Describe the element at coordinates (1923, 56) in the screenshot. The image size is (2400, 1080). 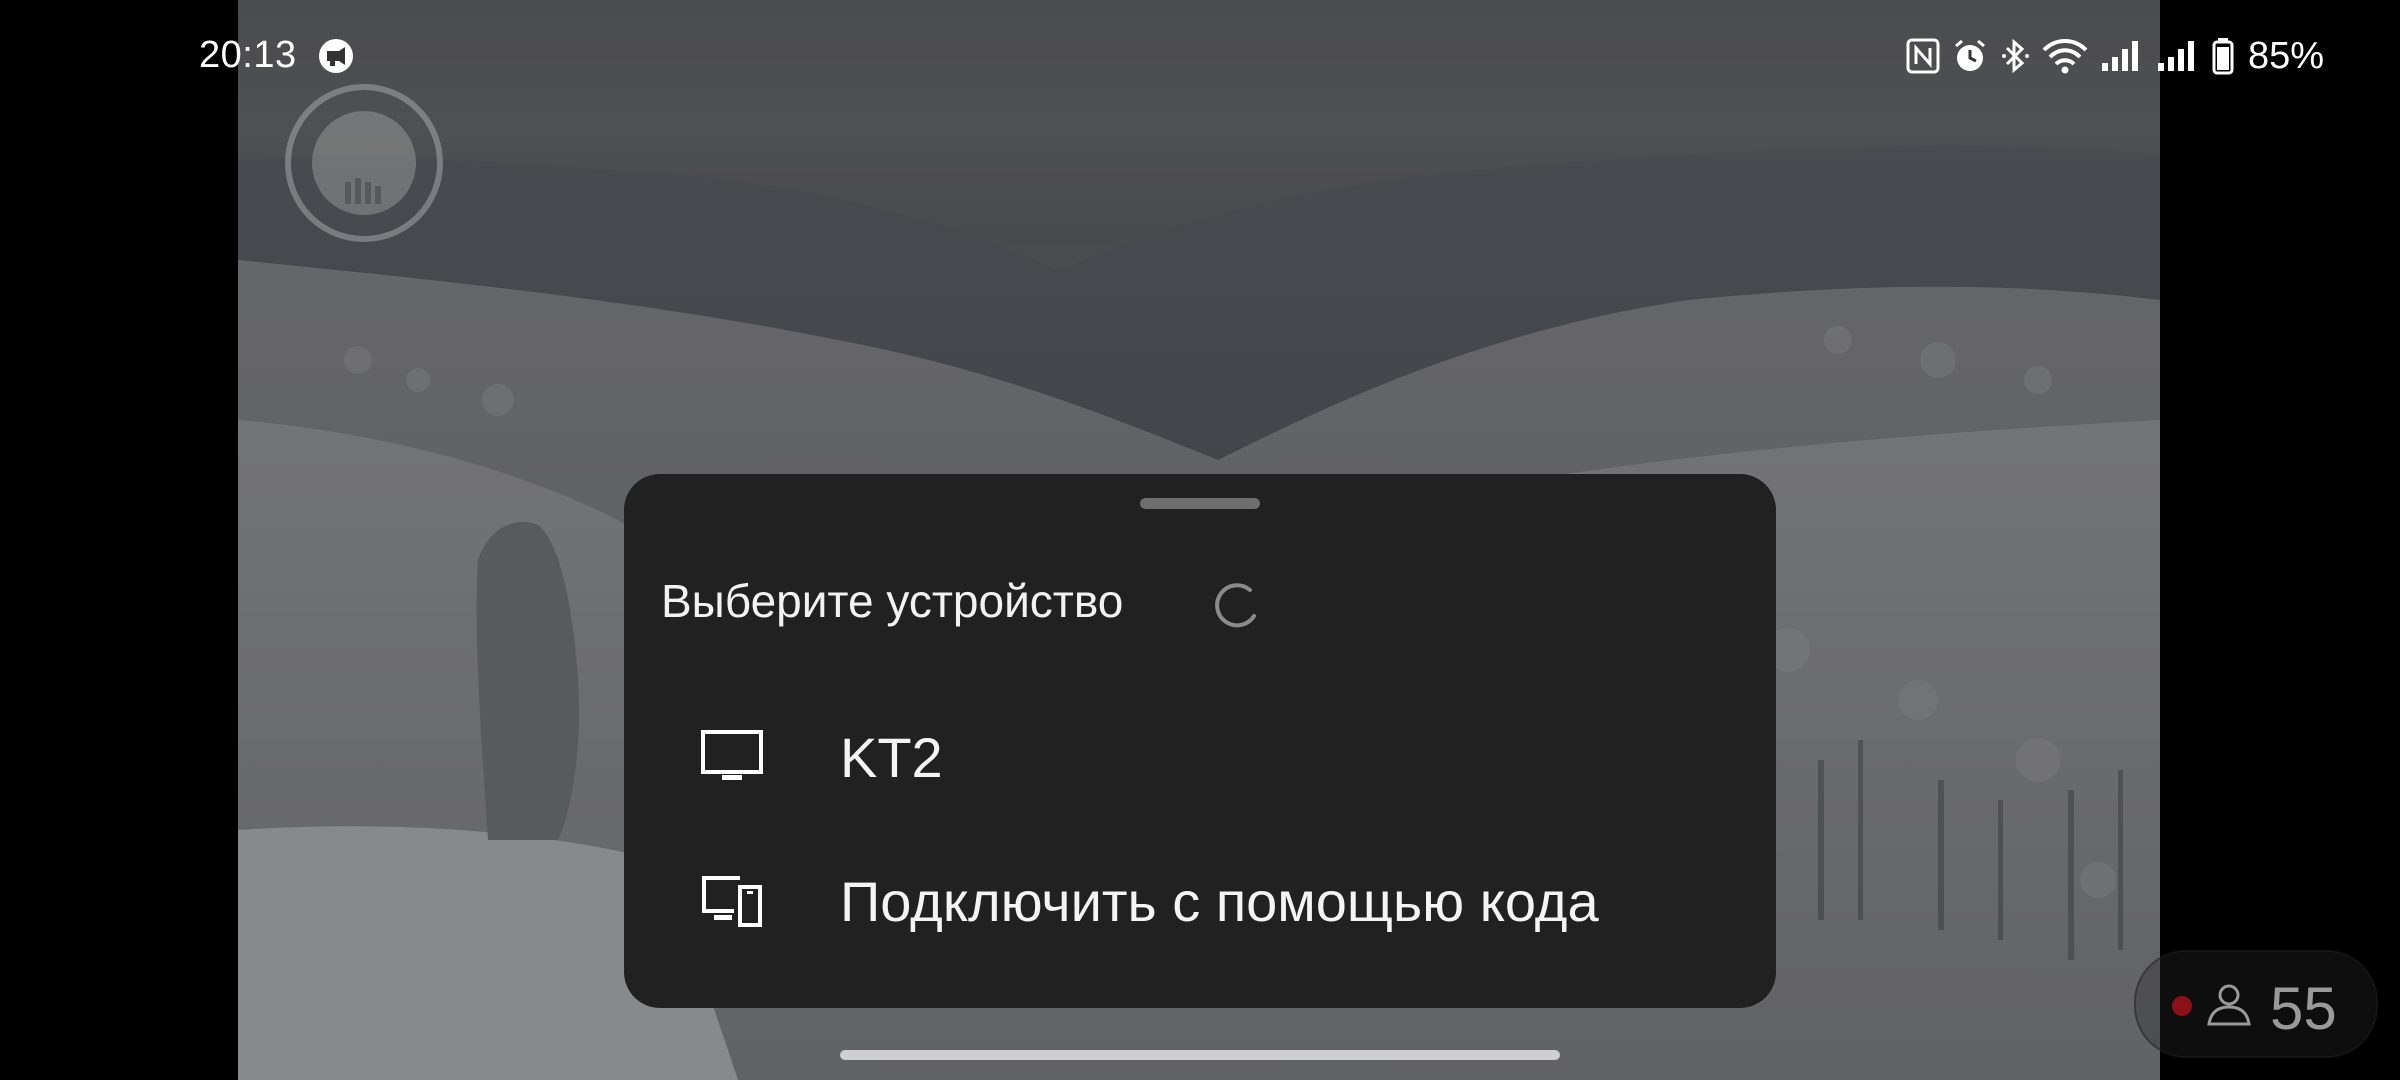
I see `nfc-icon` at that location.